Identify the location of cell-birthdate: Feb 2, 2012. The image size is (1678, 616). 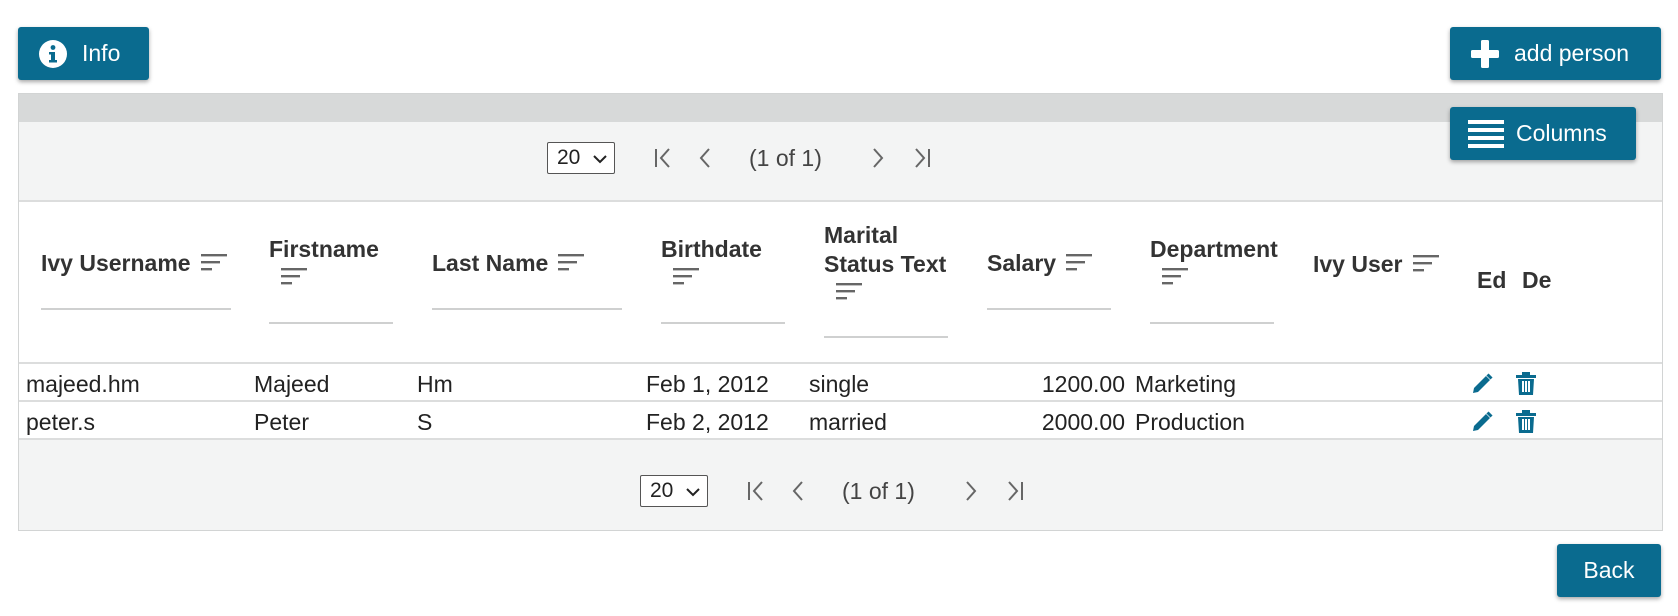
(707, 422).